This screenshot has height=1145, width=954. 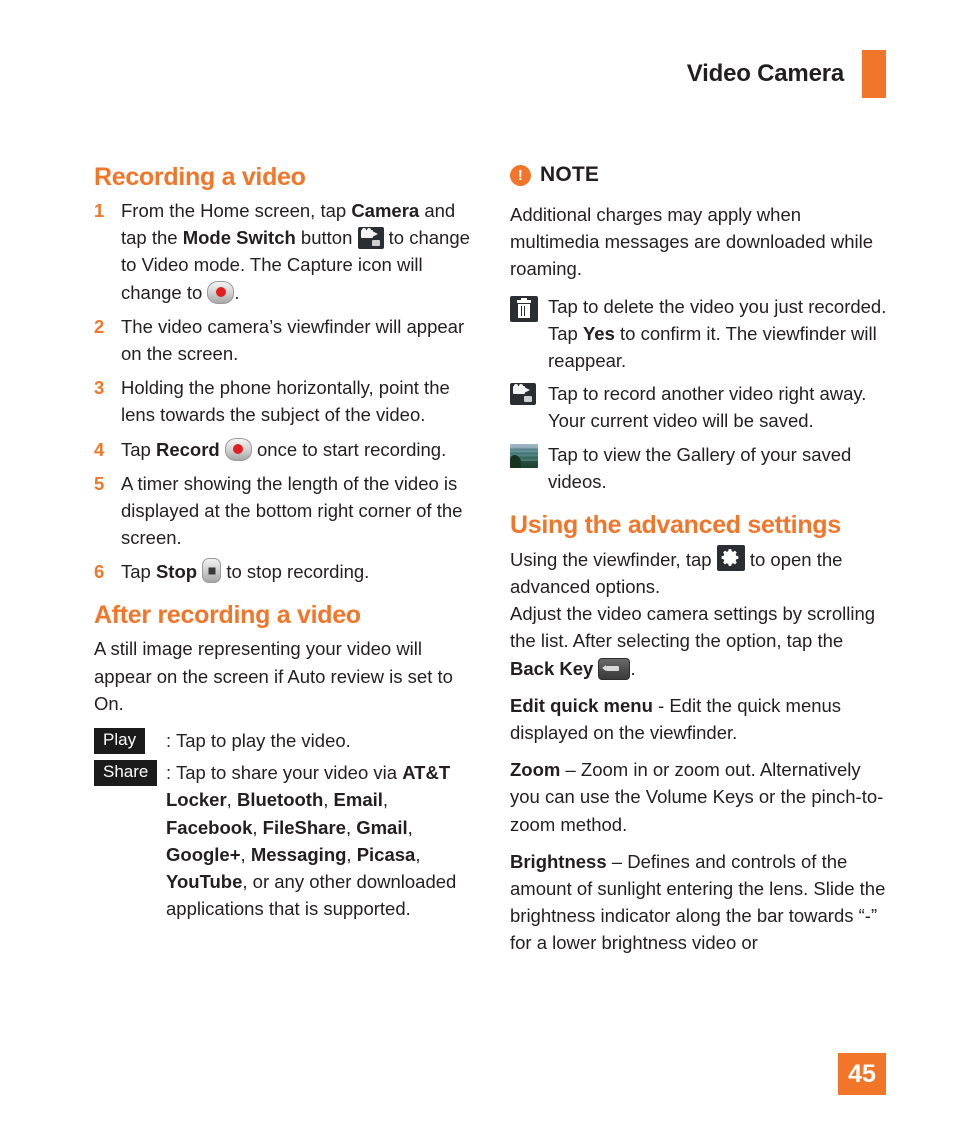 I want to click on share-app-name: Bluetooth, so click(x=280, y=800).